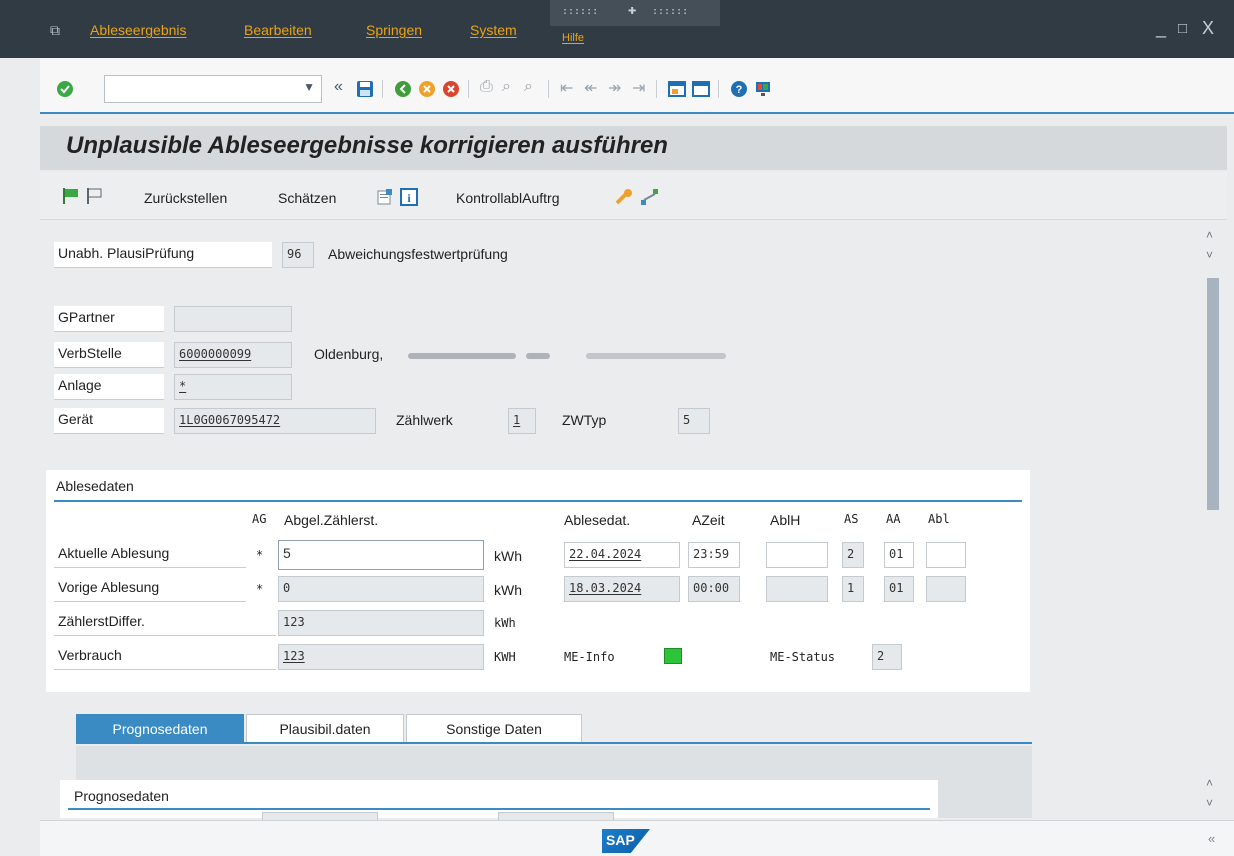  I want to click on menu-system: System, so click(493, 30).